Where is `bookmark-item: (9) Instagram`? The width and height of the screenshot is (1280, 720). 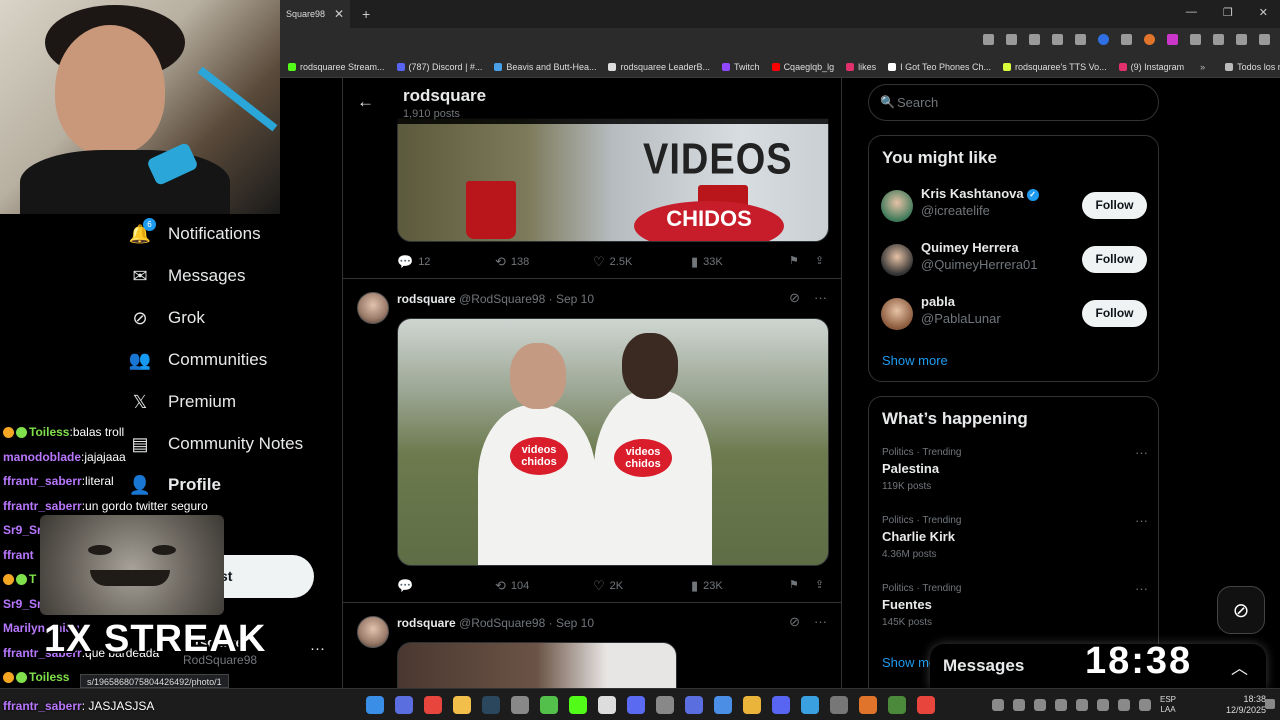 bookmark-item: (9) Instagram is located at coordinates (1151, 67).